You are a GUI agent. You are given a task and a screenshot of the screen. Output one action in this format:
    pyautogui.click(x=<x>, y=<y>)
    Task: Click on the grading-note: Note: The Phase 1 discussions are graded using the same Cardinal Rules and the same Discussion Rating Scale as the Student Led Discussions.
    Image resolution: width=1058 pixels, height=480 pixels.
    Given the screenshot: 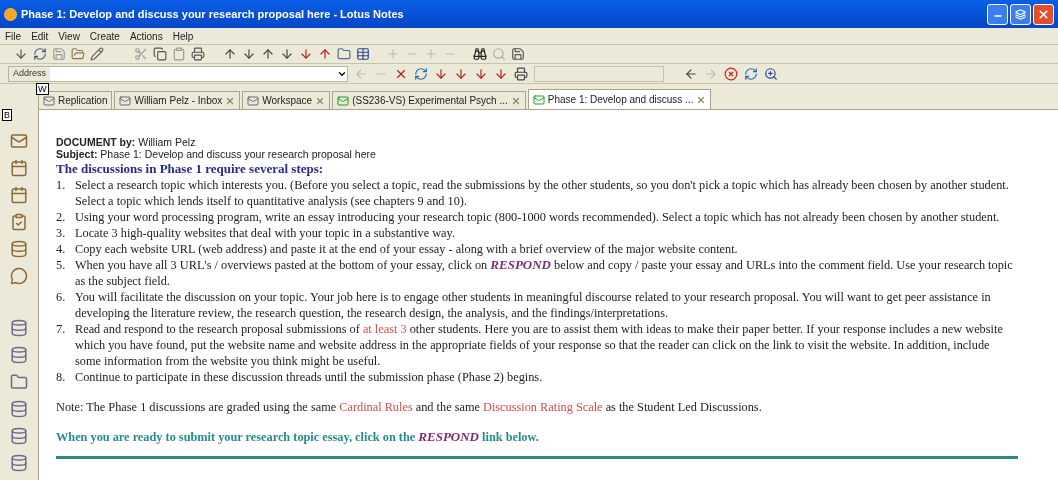 What is the action you would take?
    pyautogui.click(x=409, y=407)
    